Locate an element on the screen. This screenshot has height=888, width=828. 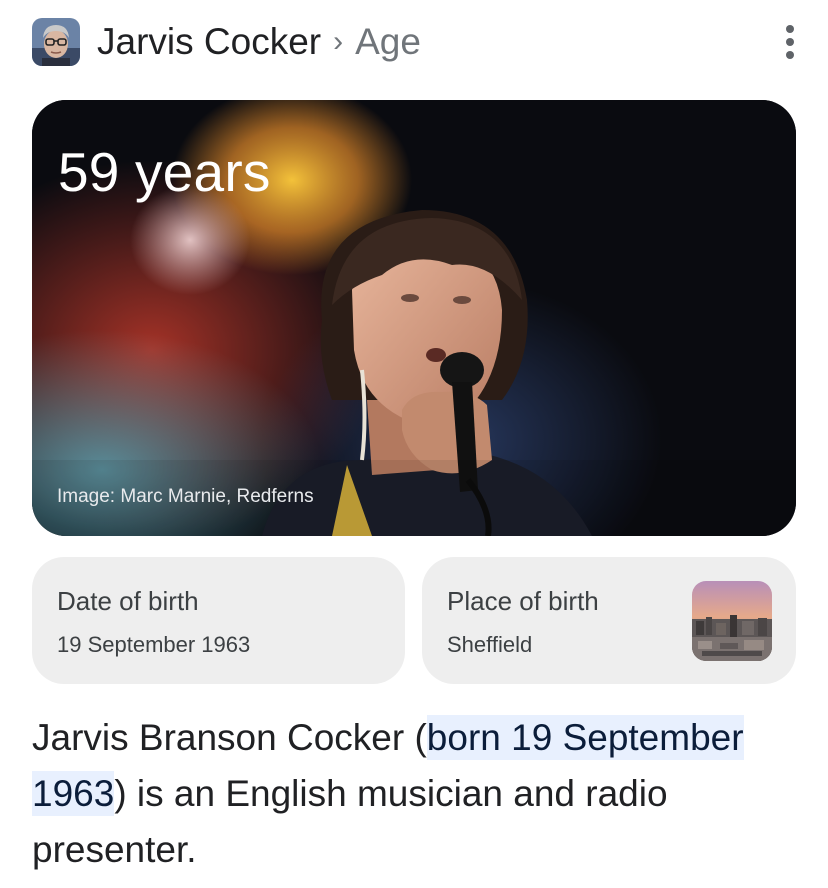
age-value: 59 years is located at coordinates (164, 172).